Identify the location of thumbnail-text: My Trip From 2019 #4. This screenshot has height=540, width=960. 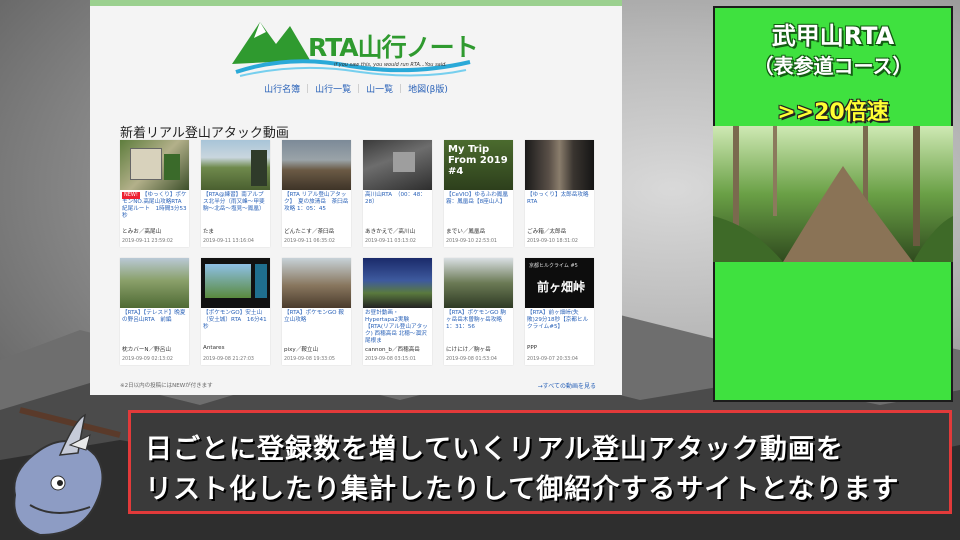
(478, 160).